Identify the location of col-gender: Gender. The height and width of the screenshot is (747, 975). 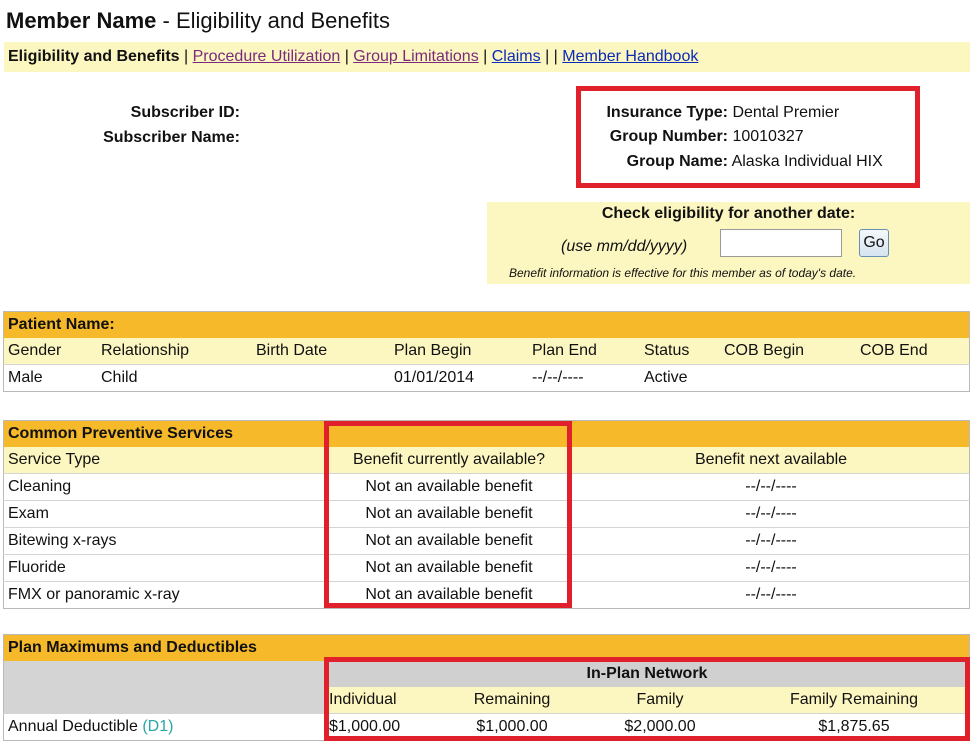
(35, 350).